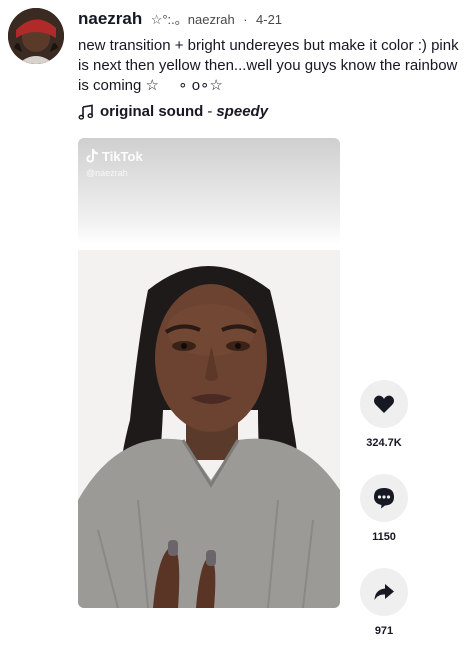 This screenshot has width=465, height=662. What do you see at coordinates (107, 173) in the screenshot?
I see `watermark-username: @naezrah` at bounding box center [107, 173].